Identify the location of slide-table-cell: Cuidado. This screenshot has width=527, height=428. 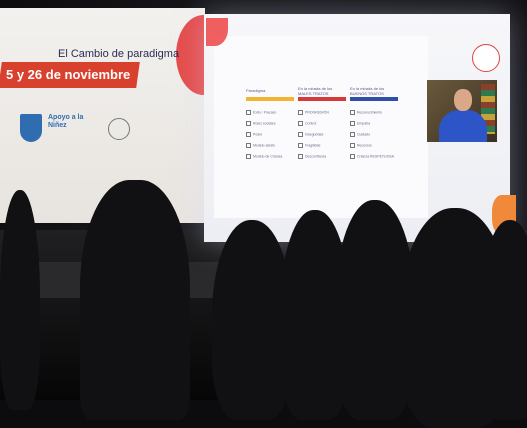
(360, 134).